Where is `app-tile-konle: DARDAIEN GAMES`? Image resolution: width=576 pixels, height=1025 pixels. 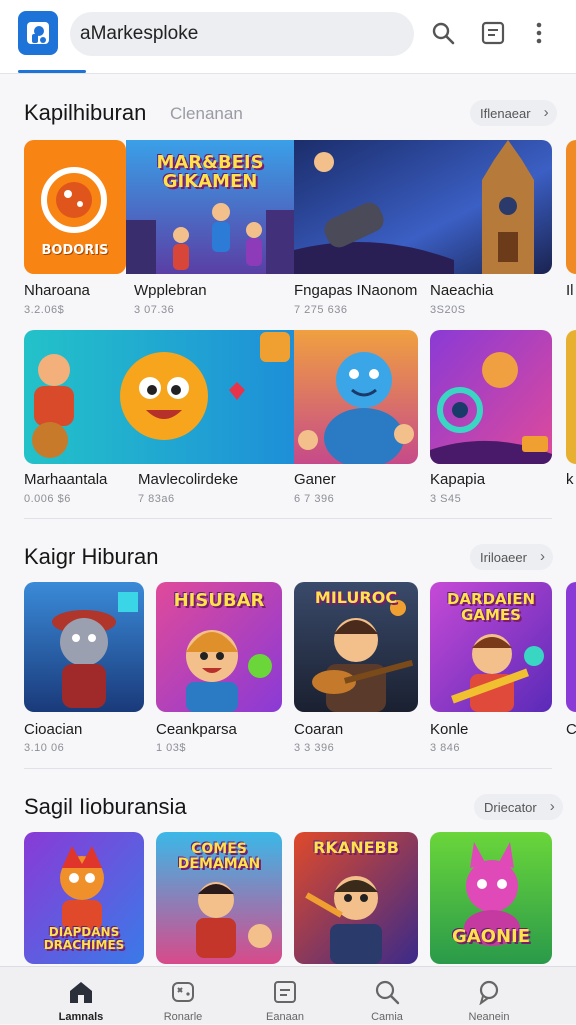
app-tile-konle: DARDAIEN GAMES is located at coordinates (491, 647).